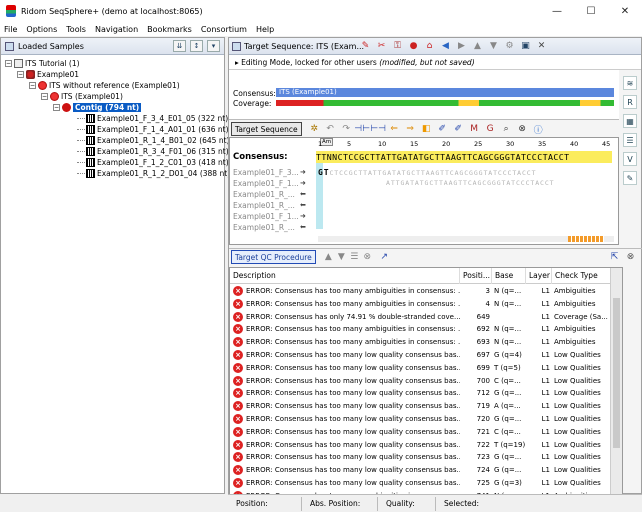  Describe the element at coordinates (630, 121) in the screenshot. I see `matrix-icon: ▦` at that location.